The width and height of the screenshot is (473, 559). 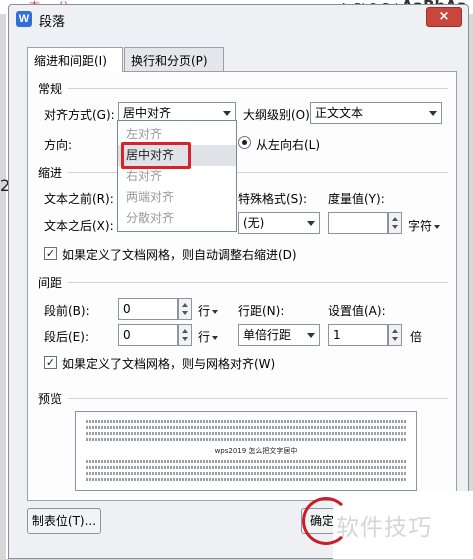 I want to click on dialog-titlebar: W 段落 ×, so click(x=238, y=19).